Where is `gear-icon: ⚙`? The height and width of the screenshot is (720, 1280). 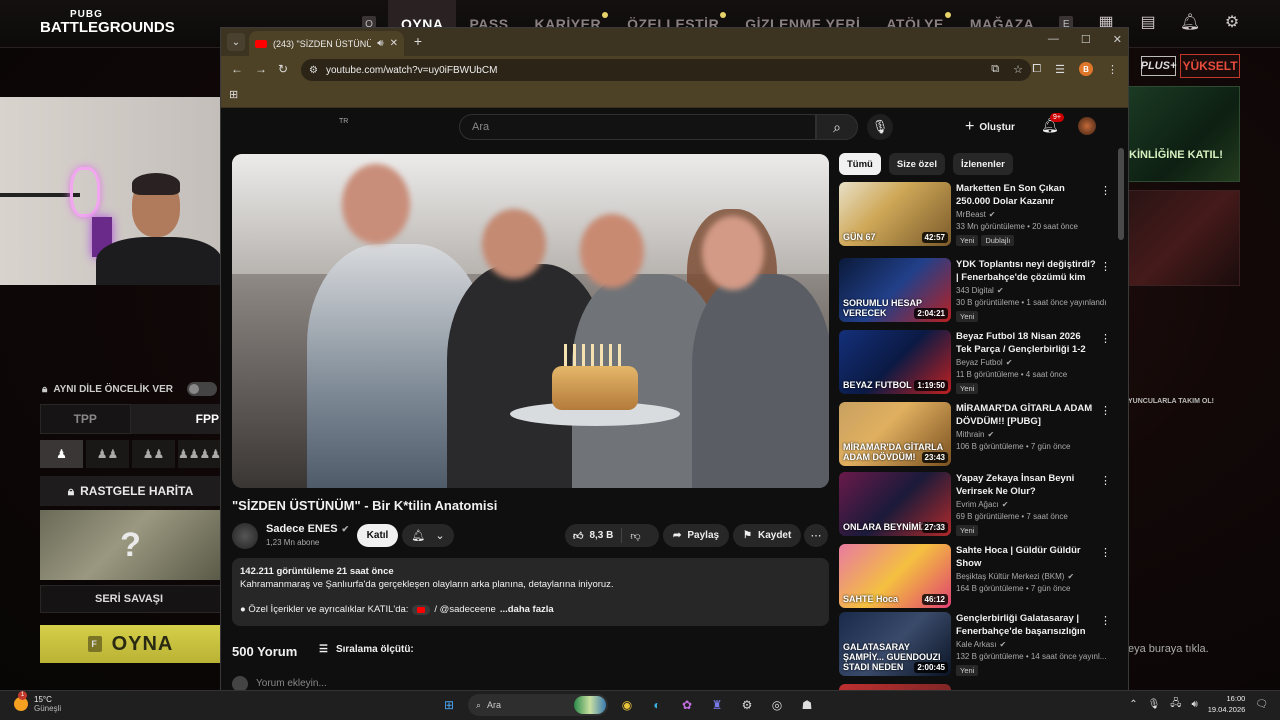
gear-icon: ⚙ is located at coordinates (1232, 22).